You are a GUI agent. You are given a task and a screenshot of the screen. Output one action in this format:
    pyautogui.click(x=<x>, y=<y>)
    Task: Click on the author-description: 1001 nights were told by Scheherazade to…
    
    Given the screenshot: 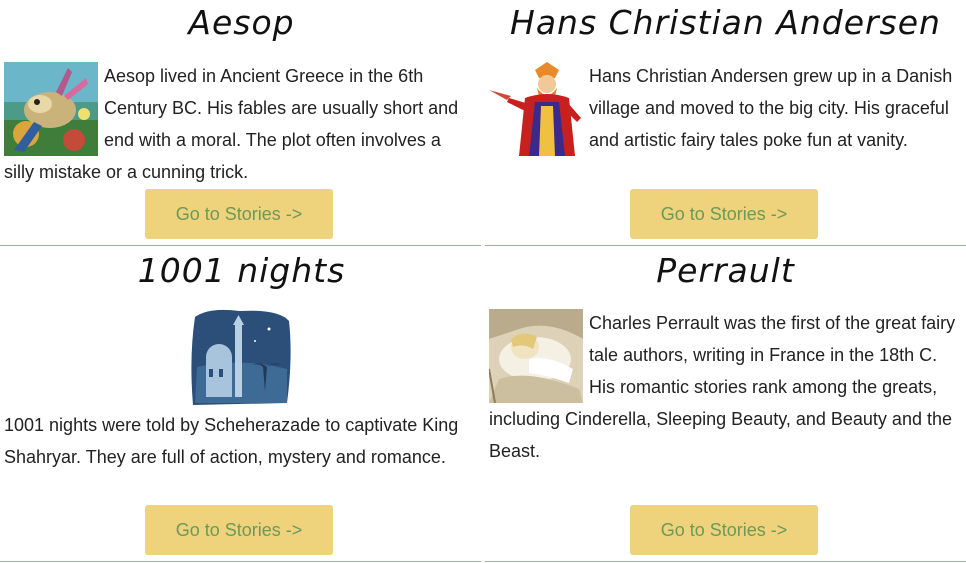 What is the action you would take?
    pyautogui.click(x=231, y=441)
    